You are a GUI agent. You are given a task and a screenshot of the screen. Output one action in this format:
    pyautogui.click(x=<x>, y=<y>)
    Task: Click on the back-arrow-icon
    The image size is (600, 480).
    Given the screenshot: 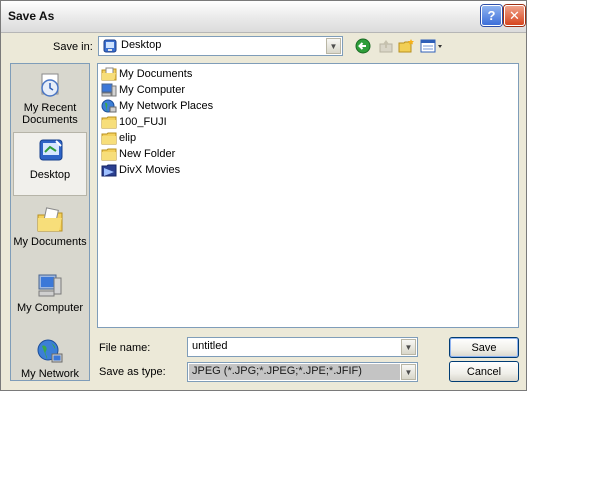 What is the action you would take?
    pyautogui.click(x=363, y=46)
    